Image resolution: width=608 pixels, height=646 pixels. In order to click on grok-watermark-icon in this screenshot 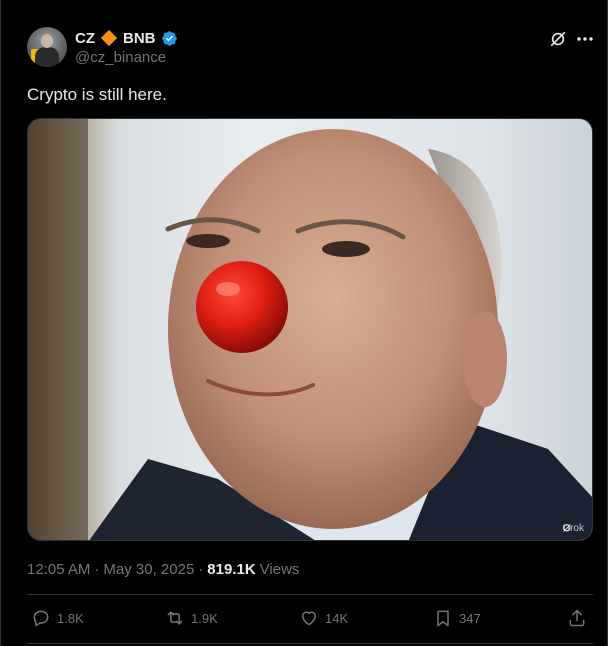, I will do `click(567, 528)`.